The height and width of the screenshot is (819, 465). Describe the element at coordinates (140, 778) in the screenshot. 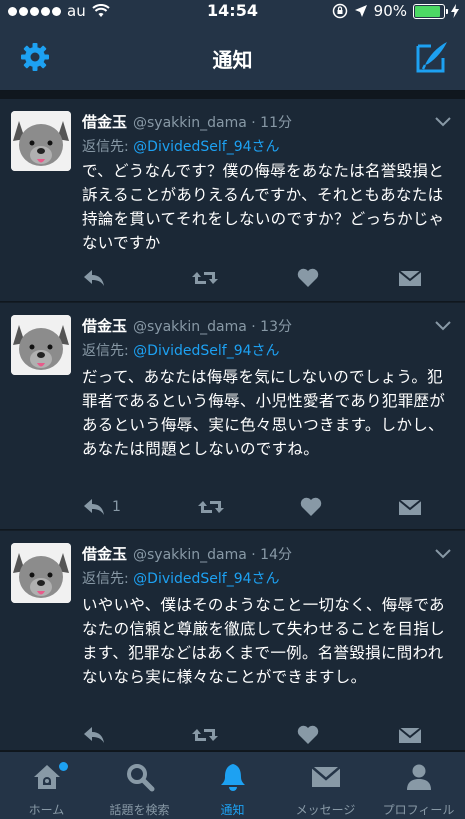

I see `search-icon` at that location.